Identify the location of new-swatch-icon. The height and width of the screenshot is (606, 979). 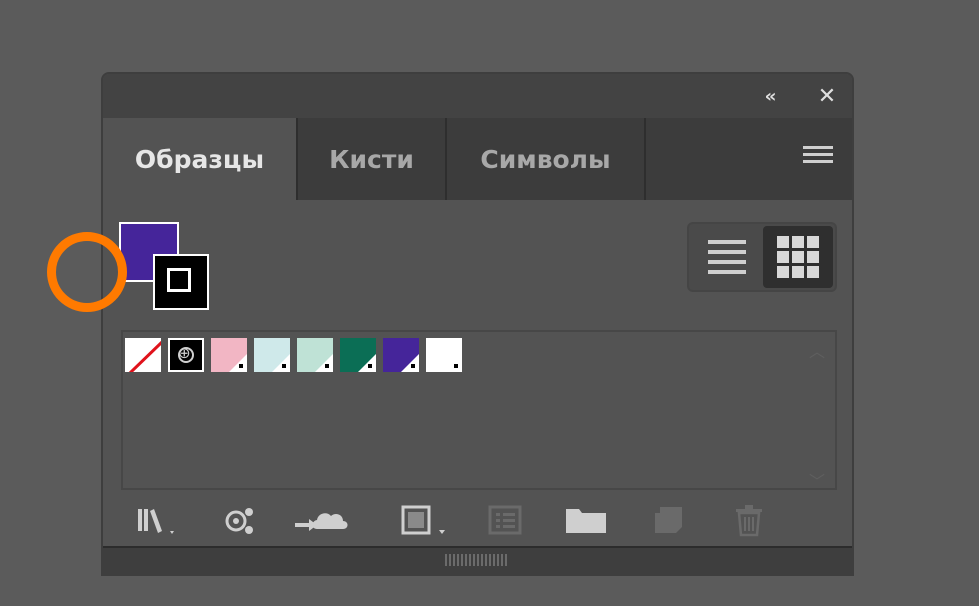
(669, 520).